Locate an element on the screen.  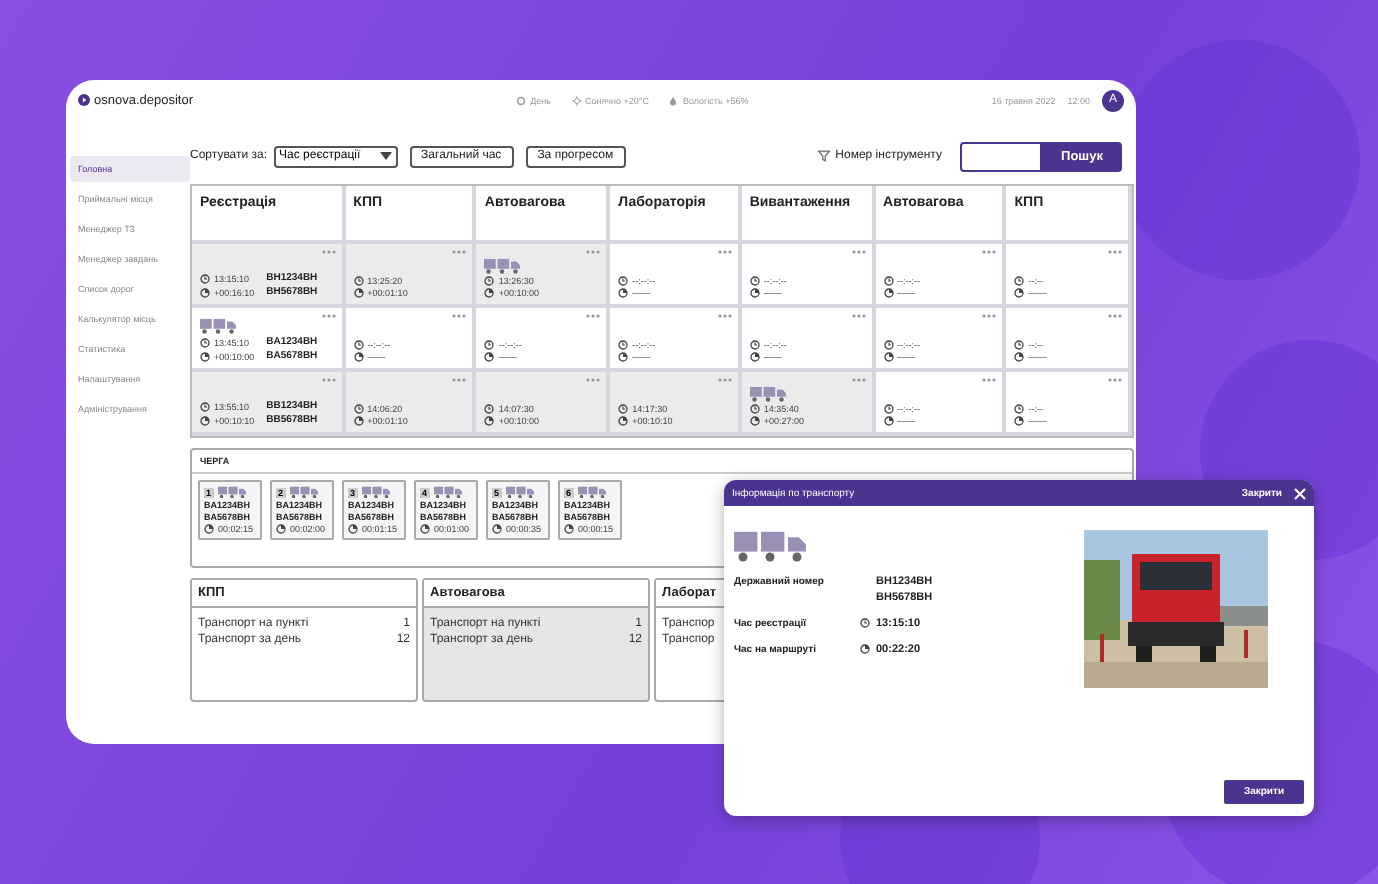
drop-icon is located at coordinates (673, 100).